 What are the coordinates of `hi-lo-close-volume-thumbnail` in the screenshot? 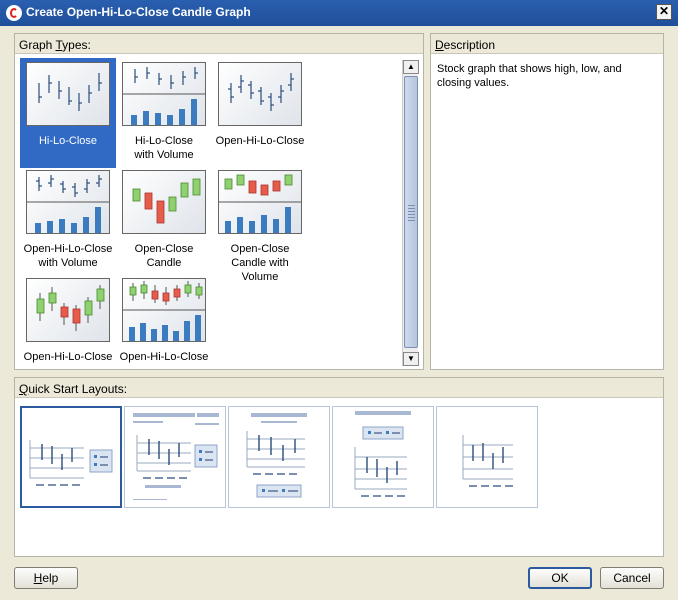 It's located at (164, 94).